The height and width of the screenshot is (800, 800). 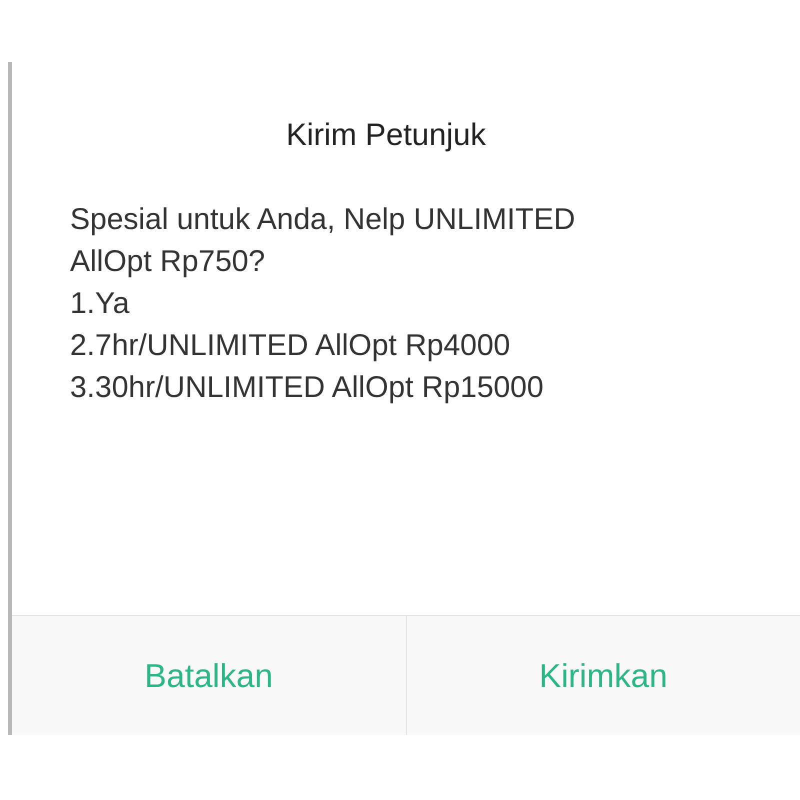 What do you see at coordinates (386, 135) in the screenshot?
I see `dialog-title: Kirim Petunjuk` at bounding box center [386, 135].